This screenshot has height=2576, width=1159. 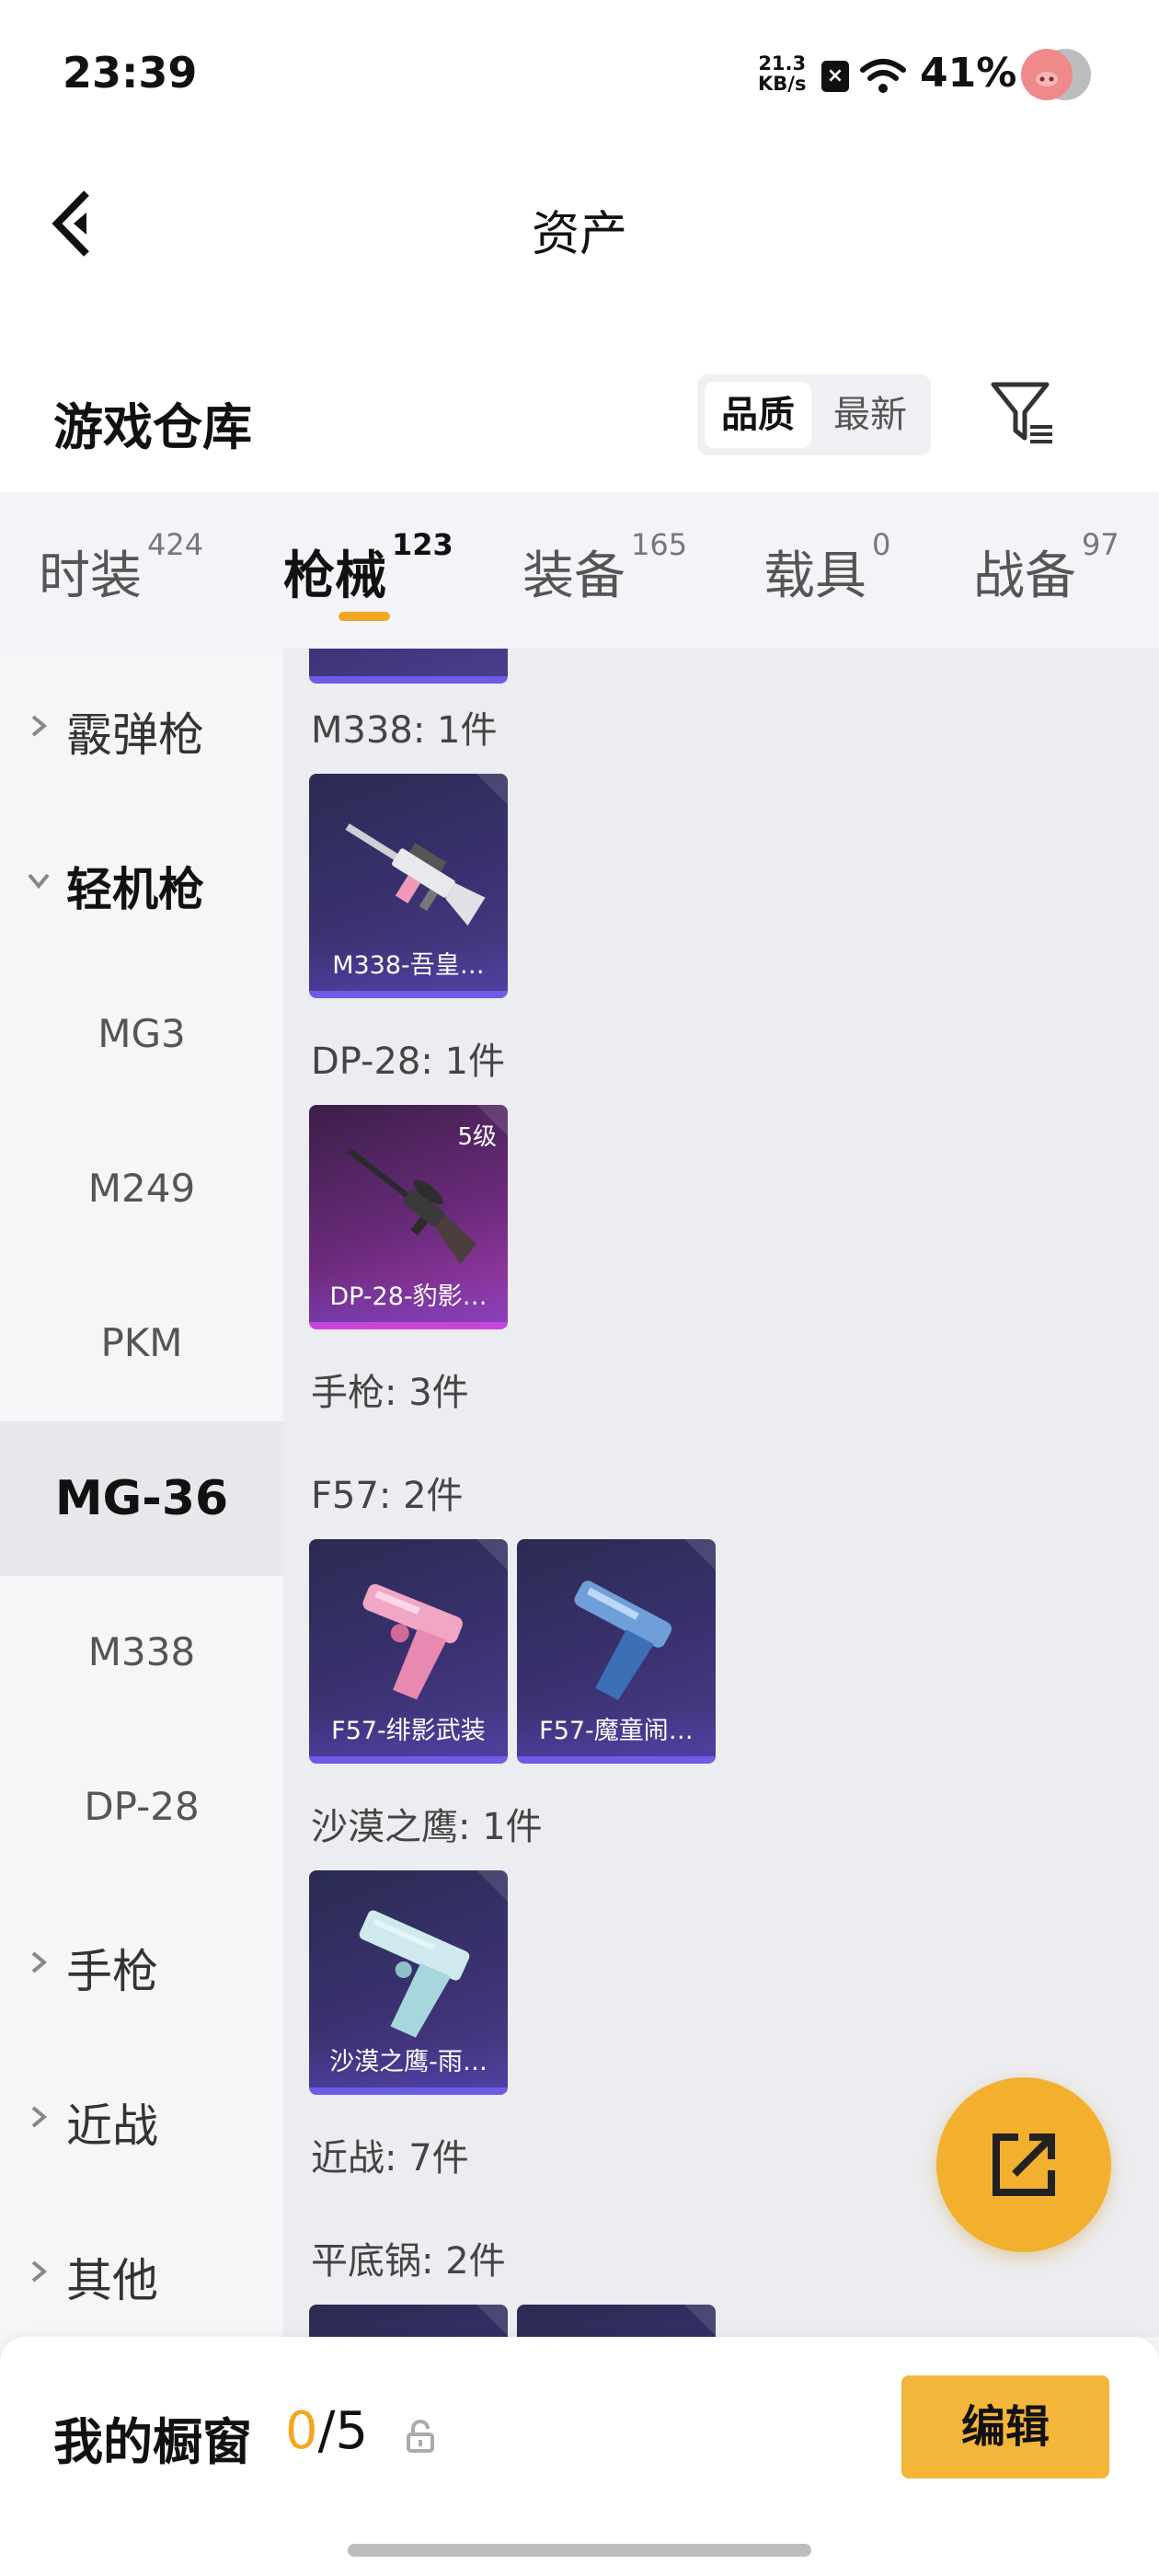 I want to click on lmg-item-label: M249, so click(x=141, y=1188).